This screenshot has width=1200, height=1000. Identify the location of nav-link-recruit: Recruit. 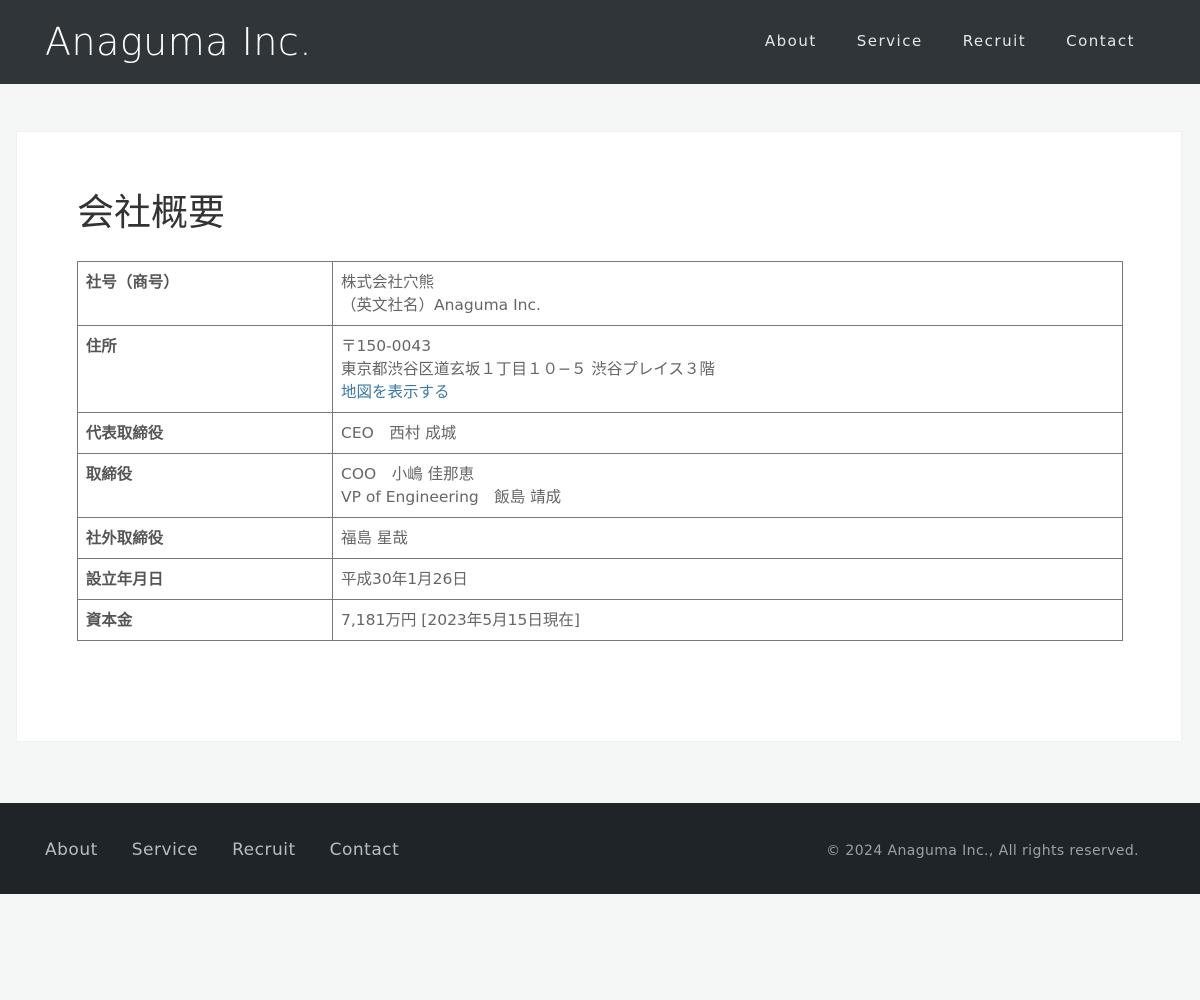
(994, 41).